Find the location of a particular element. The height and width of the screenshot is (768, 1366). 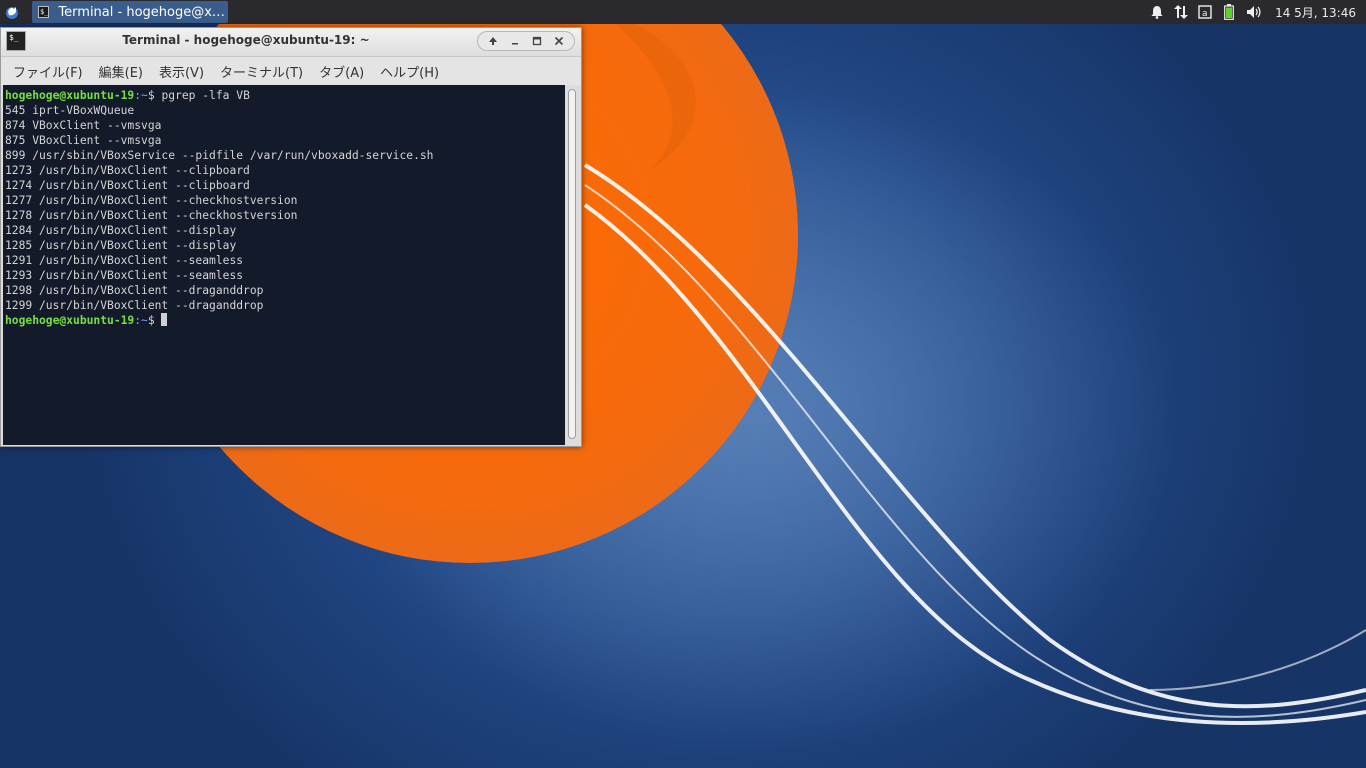

scrollbar-thumb is located at coordinates (572, 264).